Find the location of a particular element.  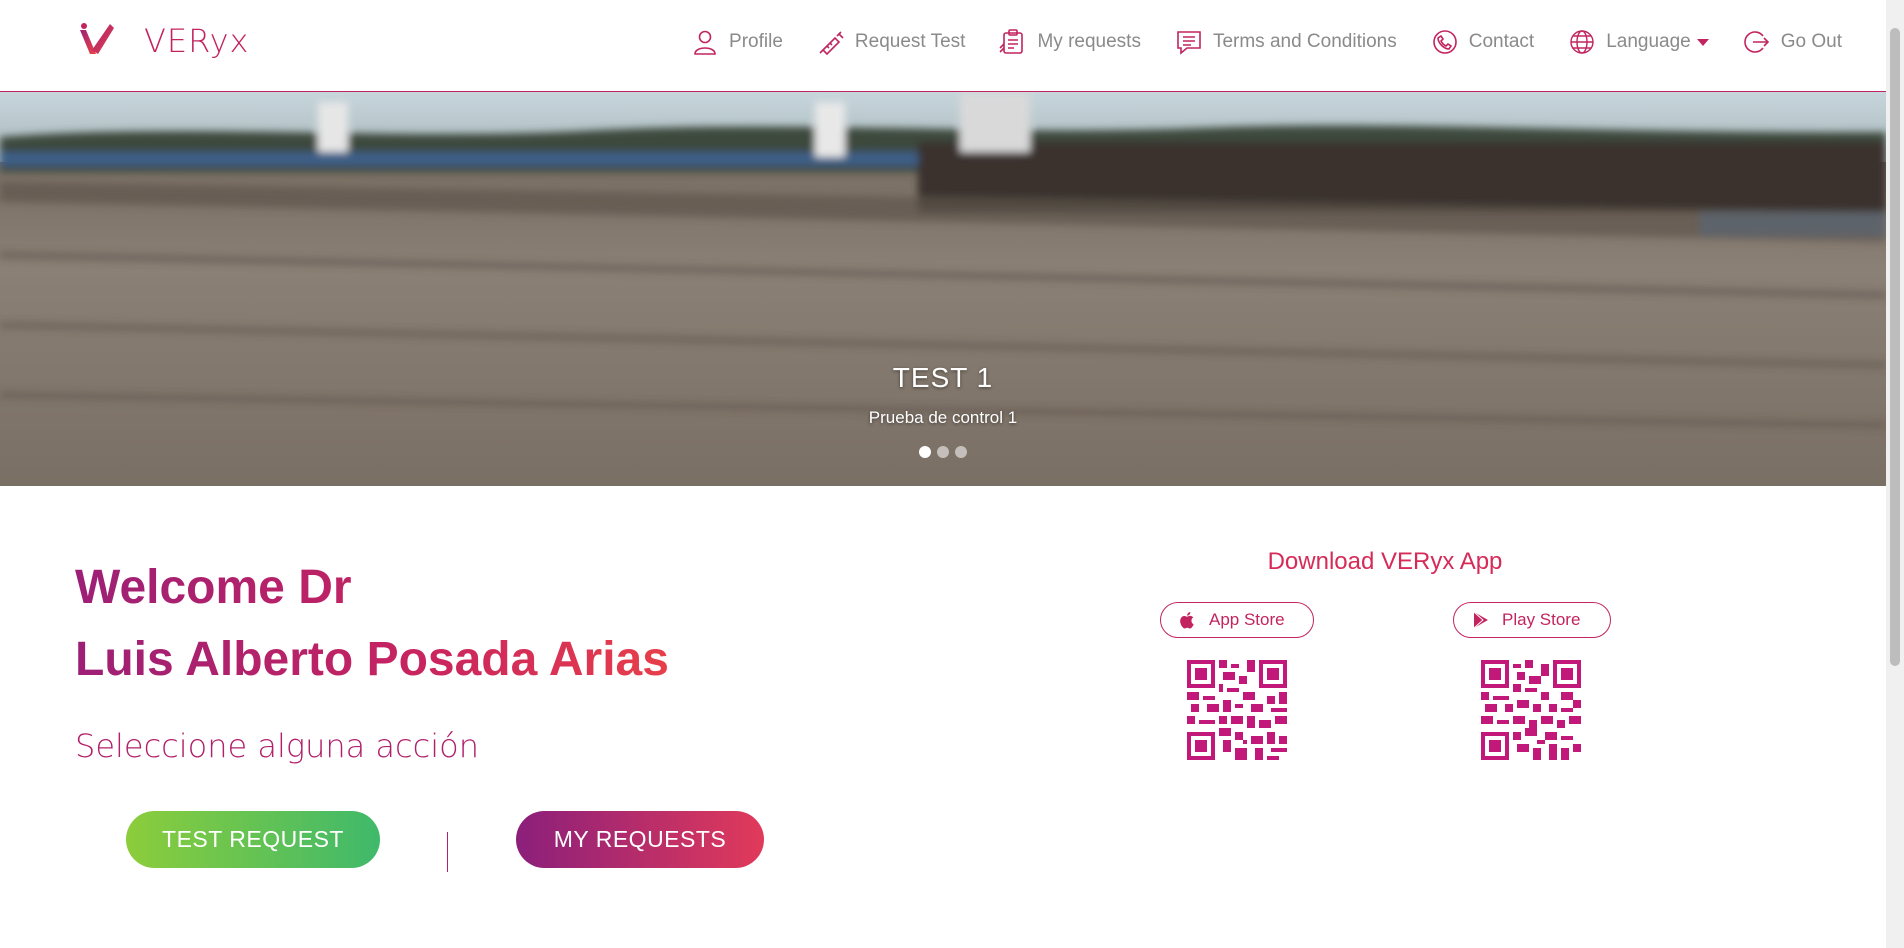

play-store-icon is located at coordinates (1480, 620).